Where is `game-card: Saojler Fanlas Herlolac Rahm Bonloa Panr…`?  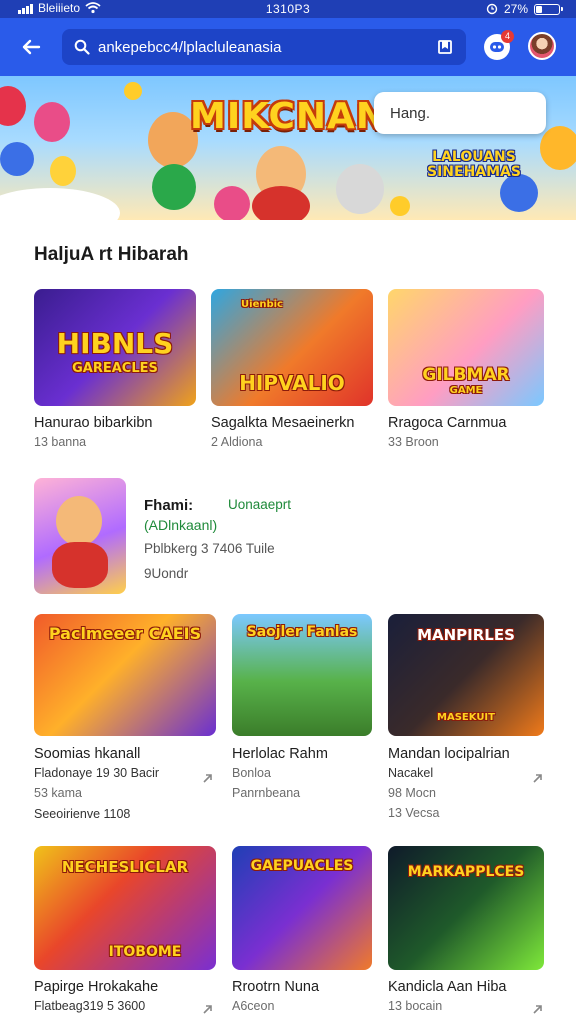
game-card: Saojler Fanlas Herlolac Rahm Bonloa Panr… is located at coordinates (302, 721).